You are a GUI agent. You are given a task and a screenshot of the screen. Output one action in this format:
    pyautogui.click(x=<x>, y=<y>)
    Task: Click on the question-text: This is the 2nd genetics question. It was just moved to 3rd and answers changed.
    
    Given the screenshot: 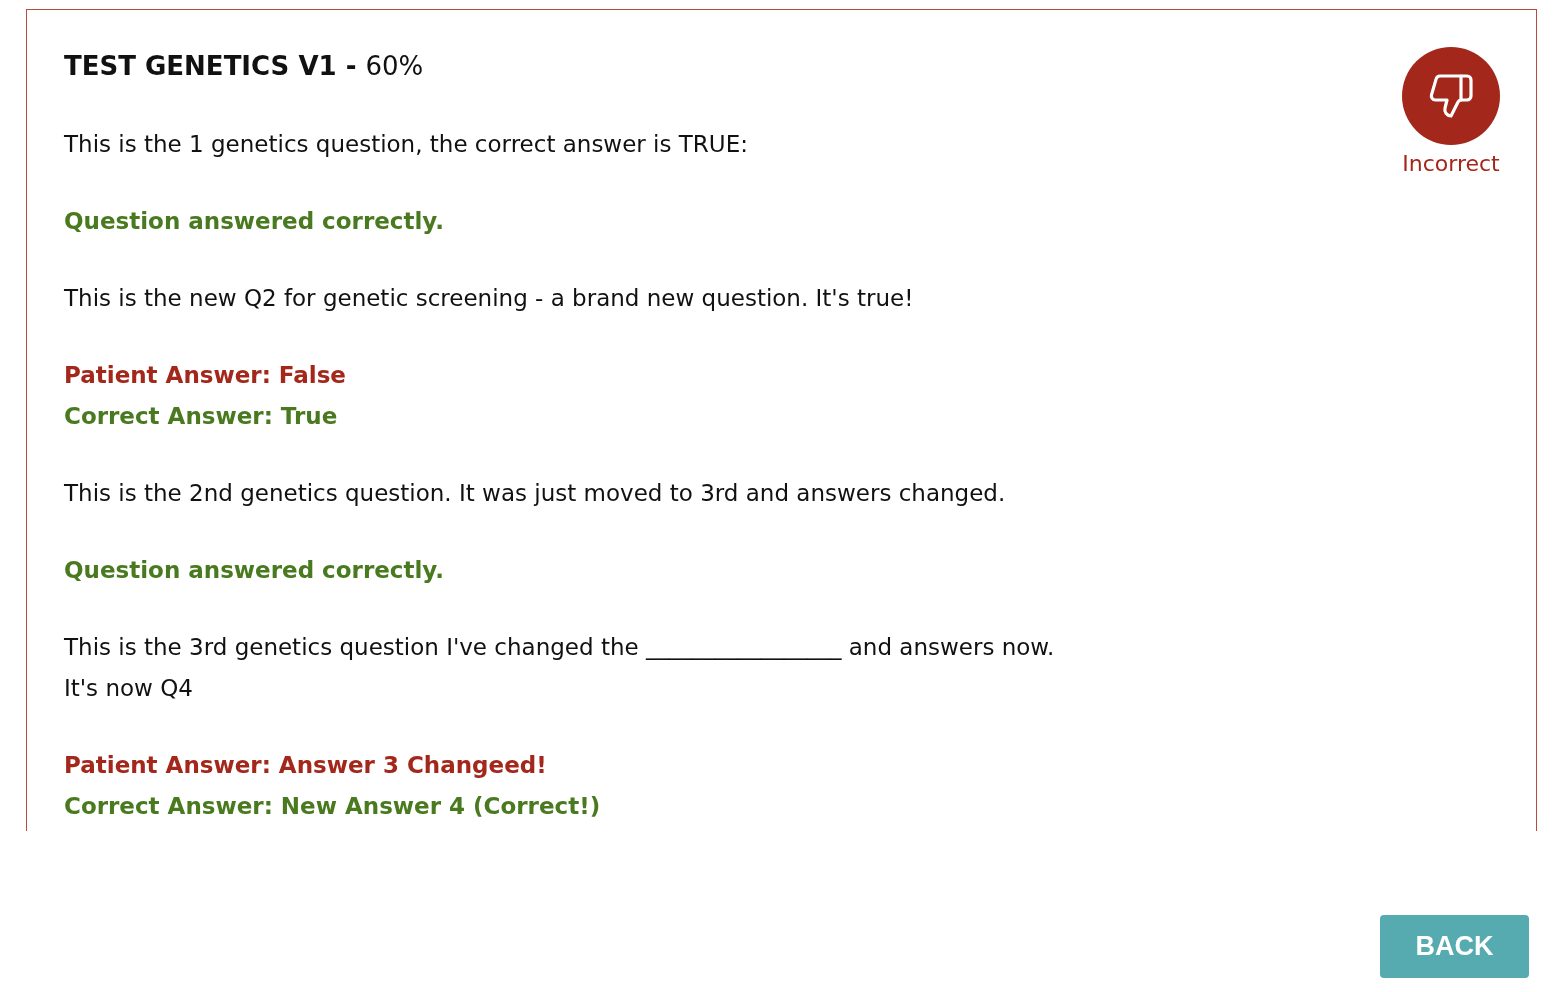 What is the action you would take?
    pyautogui.click(x=535, y=493)
    